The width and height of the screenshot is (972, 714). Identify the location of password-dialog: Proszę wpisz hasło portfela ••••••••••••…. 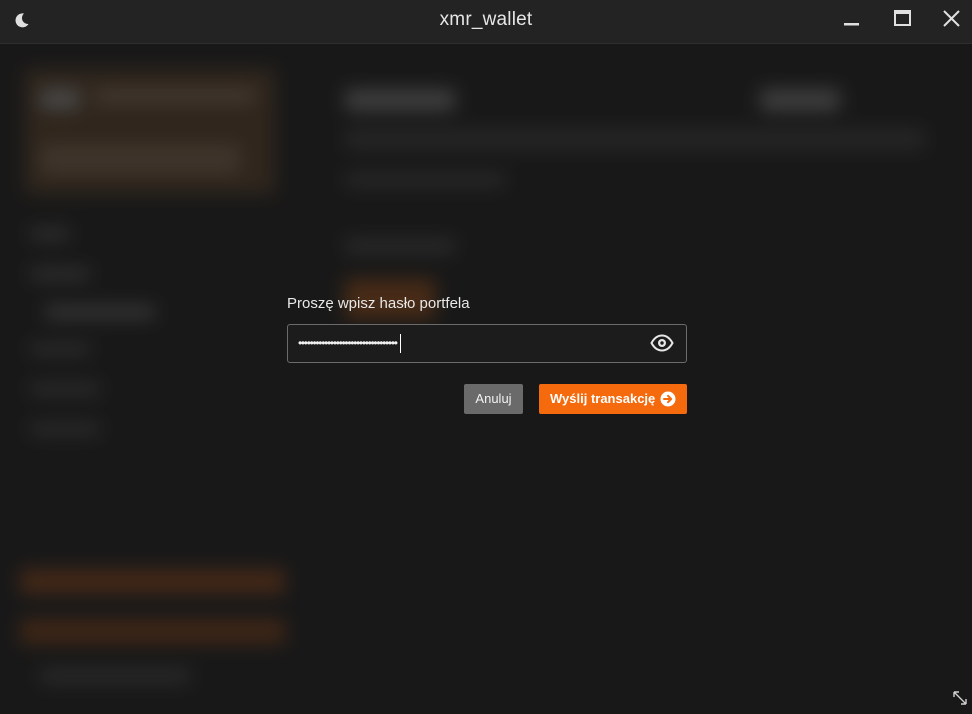
(487, 354).